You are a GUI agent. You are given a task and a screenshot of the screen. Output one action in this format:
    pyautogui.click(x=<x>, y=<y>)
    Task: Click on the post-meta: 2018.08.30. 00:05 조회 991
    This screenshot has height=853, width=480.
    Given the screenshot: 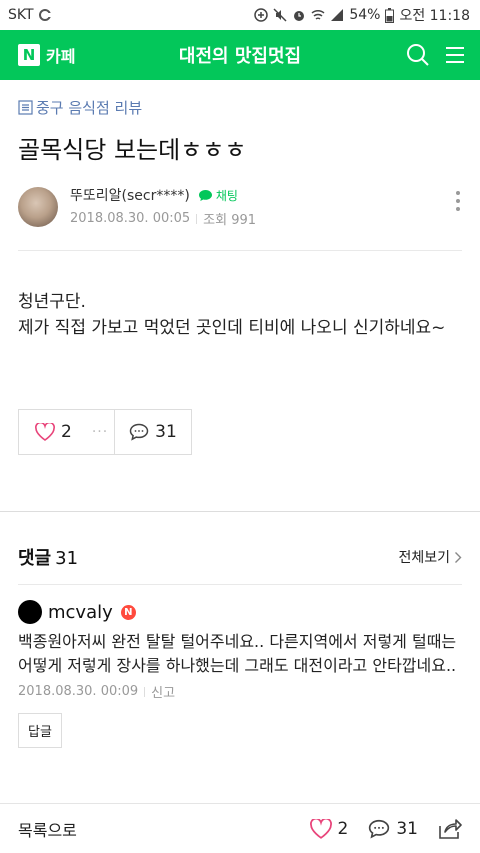 What is the action you would take?
    pyautogui.click(x=163, y=218)
    